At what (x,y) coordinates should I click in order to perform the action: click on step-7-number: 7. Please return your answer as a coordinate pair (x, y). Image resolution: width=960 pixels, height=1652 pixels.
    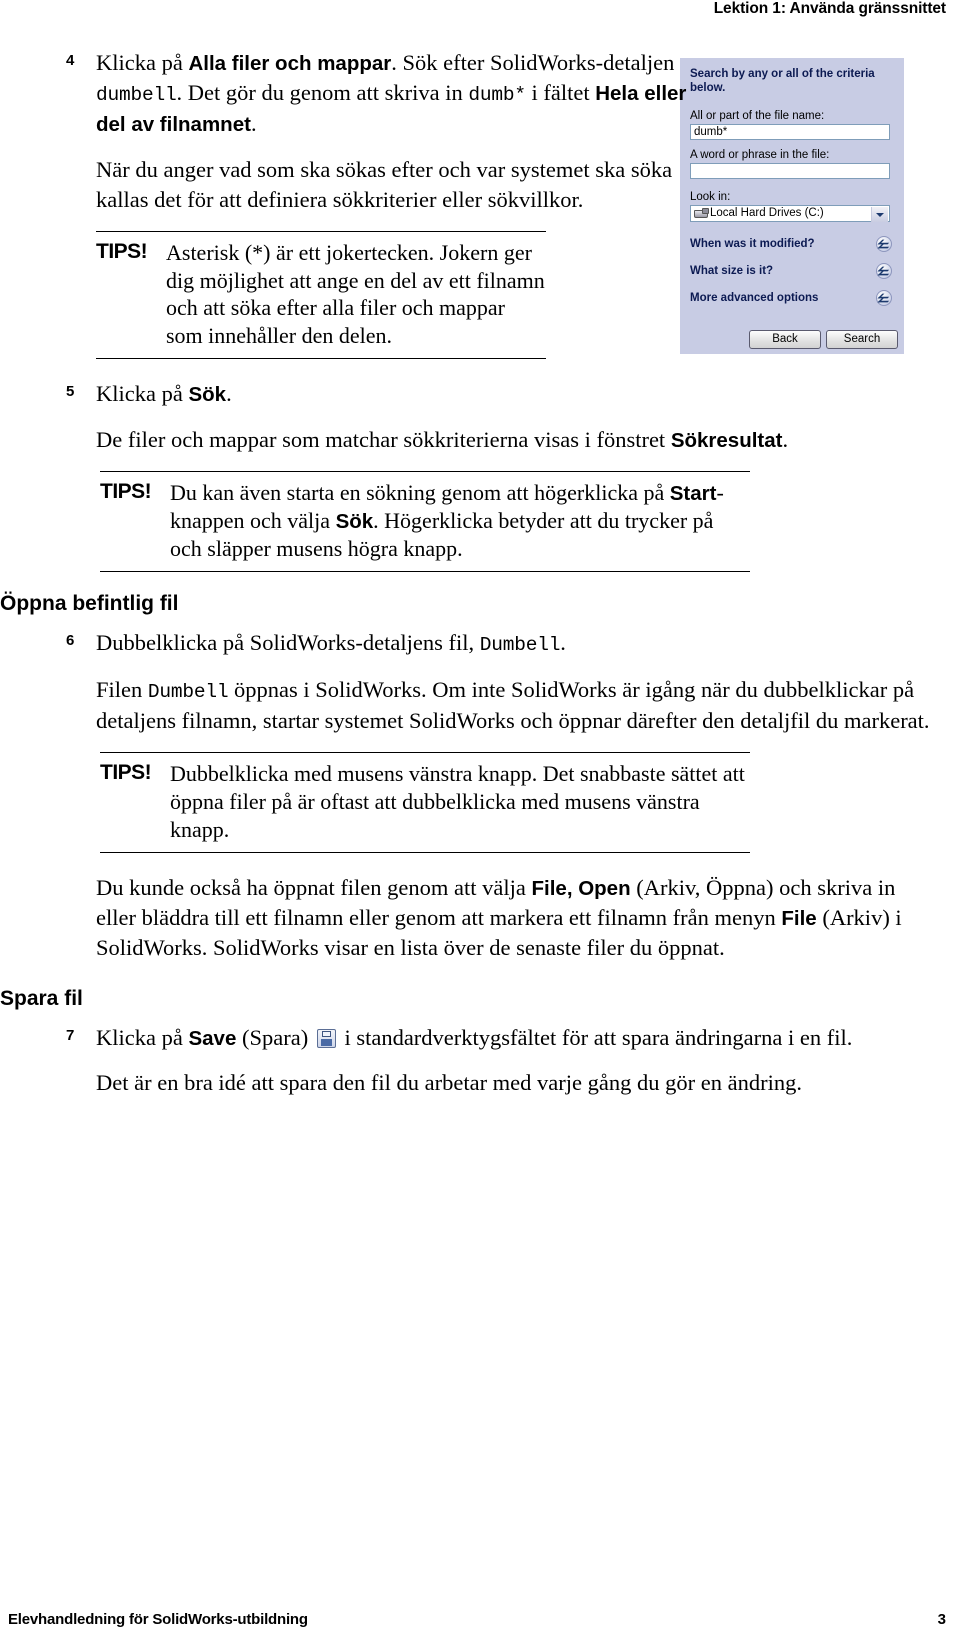
    Looking at the image, I should click on (70, 1035).